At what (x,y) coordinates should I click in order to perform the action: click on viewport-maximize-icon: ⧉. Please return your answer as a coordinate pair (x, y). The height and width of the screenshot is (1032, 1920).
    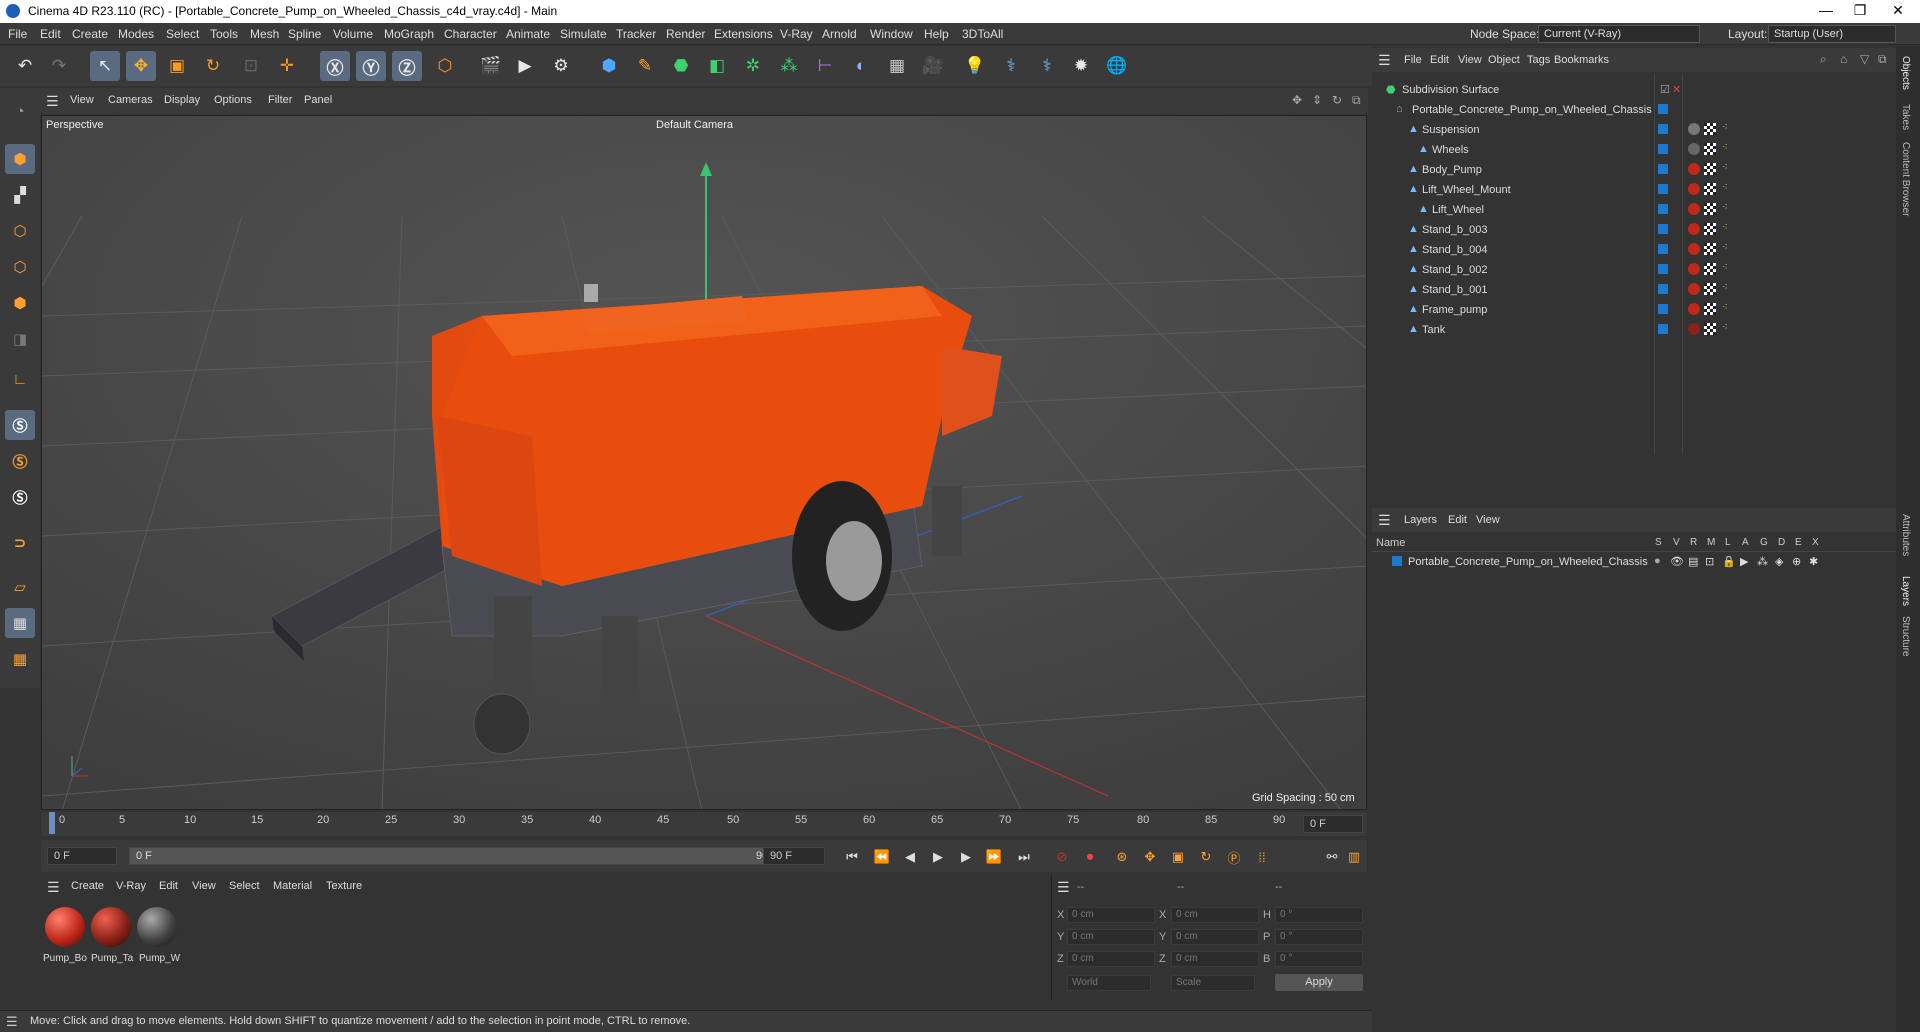
    Looking at the image, I should click on (1356, 100).